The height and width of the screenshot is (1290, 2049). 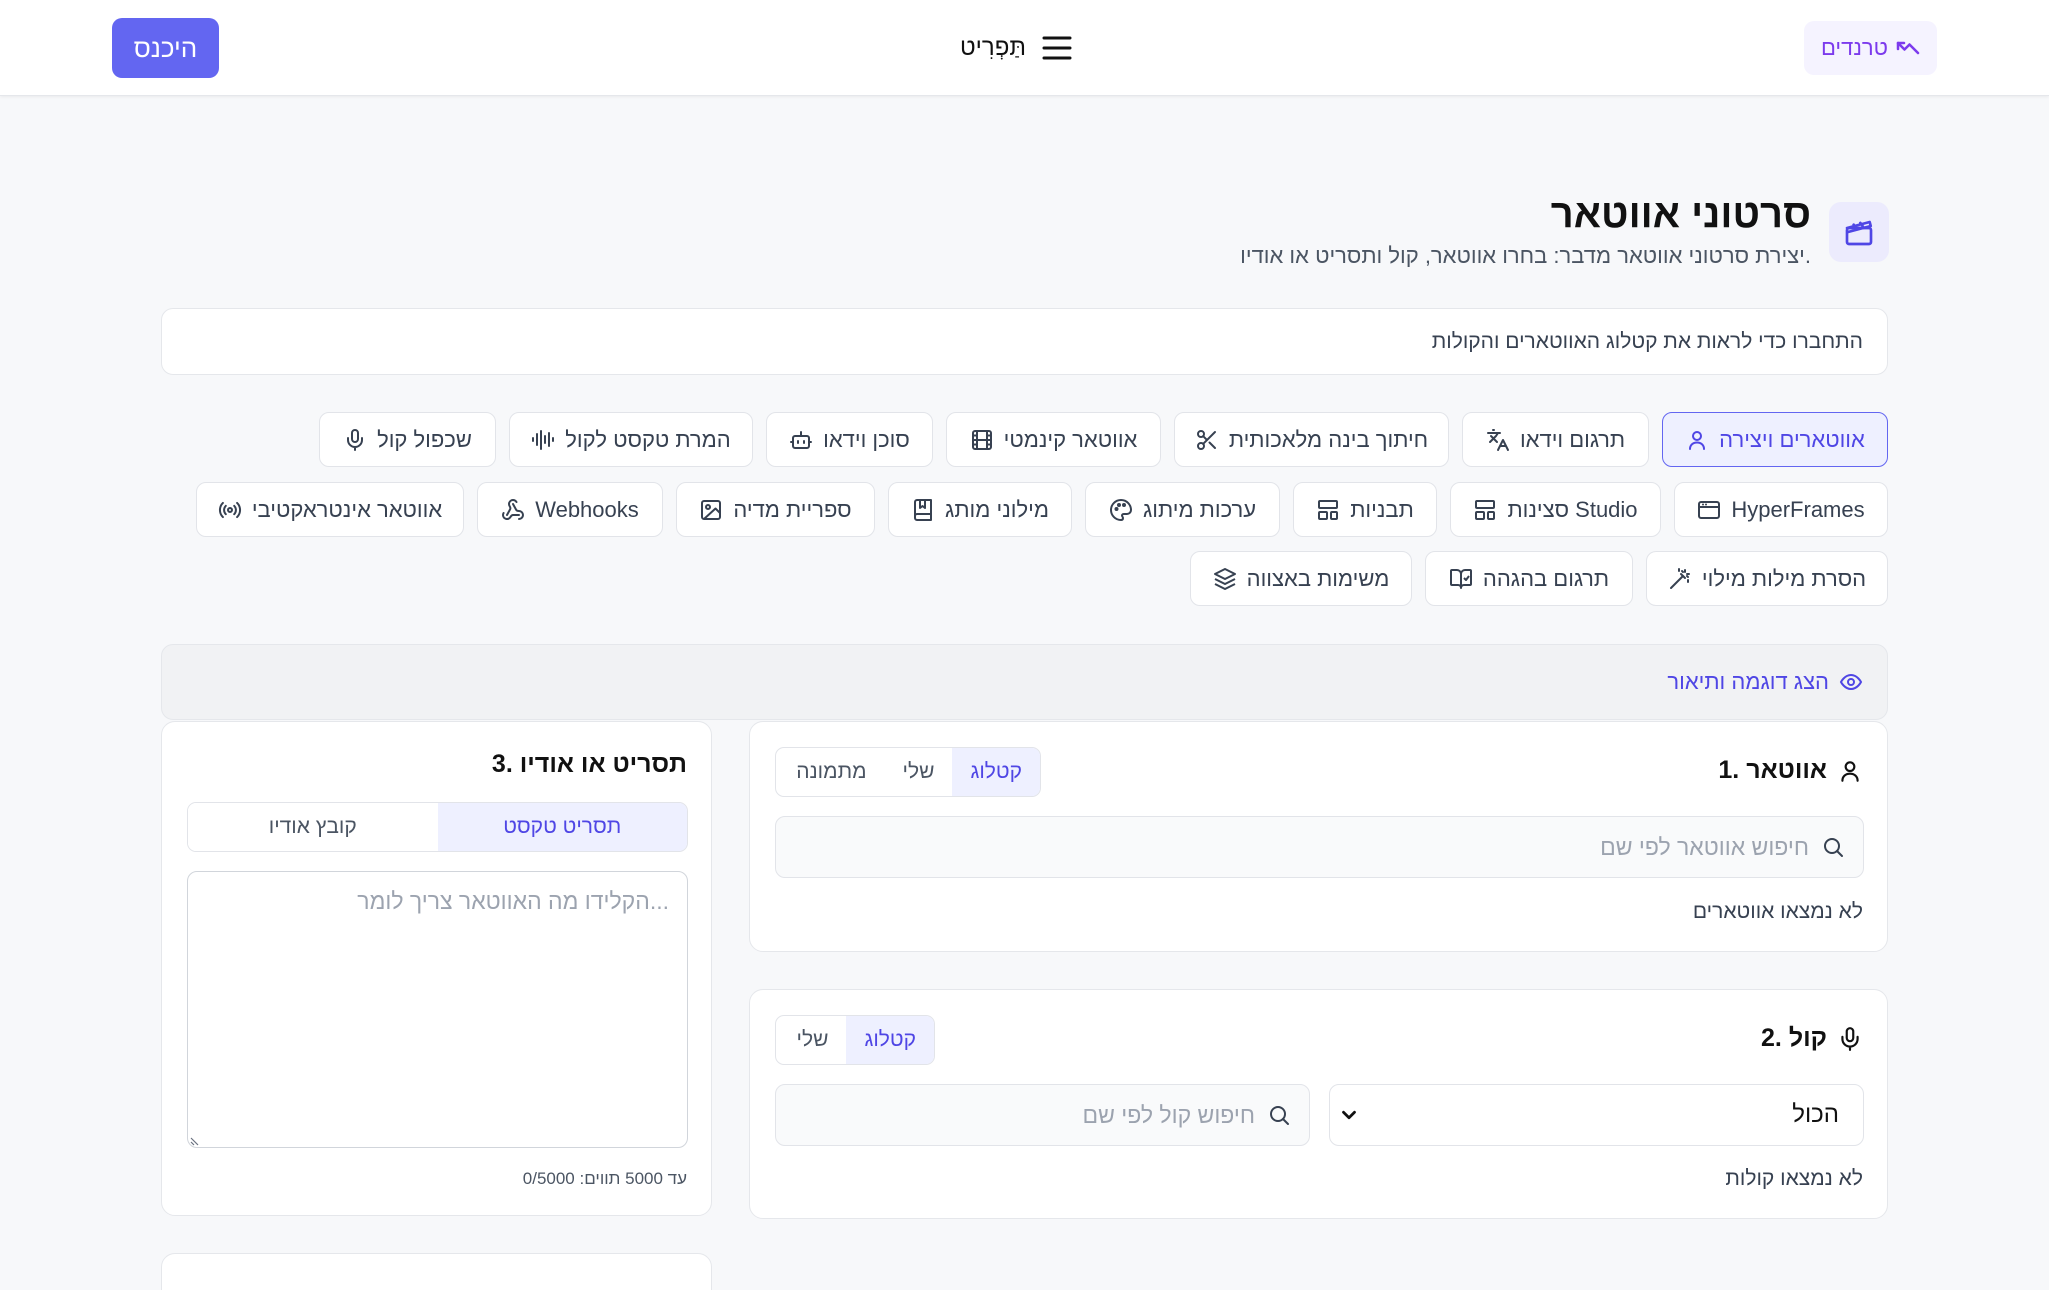 I want to click on translate-icon, so click(x=1497, y=439).